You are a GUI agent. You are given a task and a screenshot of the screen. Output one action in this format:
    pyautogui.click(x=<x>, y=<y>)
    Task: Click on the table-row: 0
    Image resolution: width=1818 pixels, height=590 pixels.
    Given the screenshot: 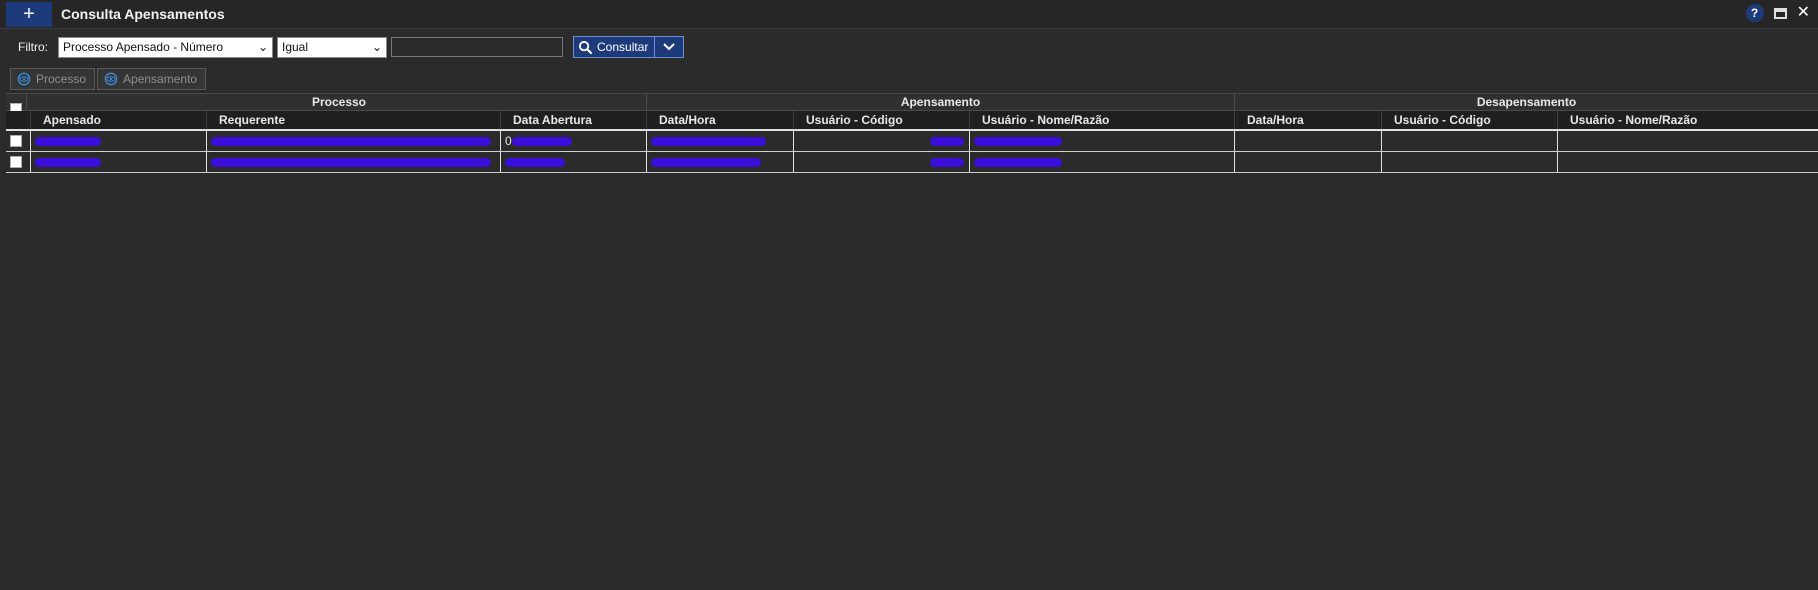 What is the action you would take?
    pyautogui.click(x=912, y=141)
    